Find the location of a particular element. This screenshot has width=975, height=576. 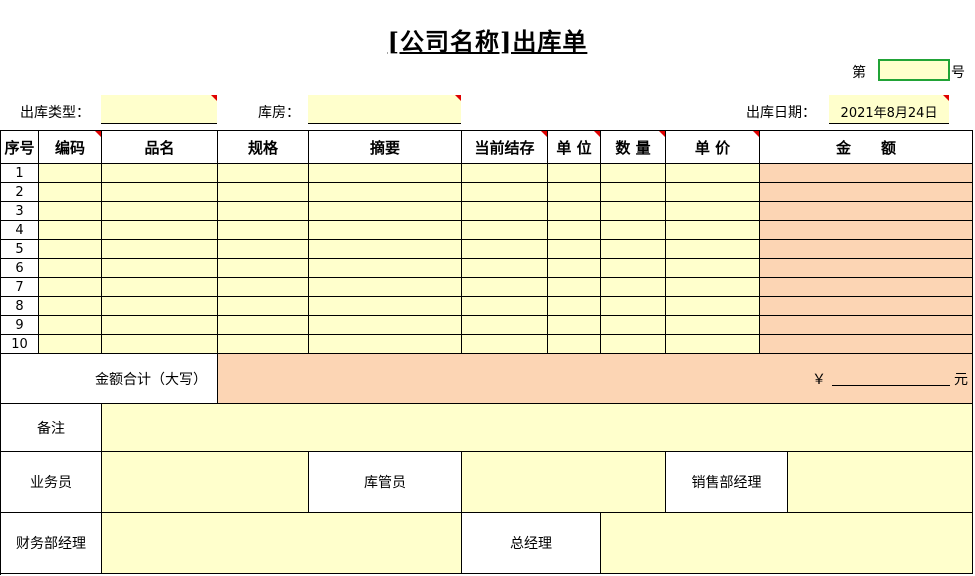

salesperson-input is located at coordinates (205, 482).